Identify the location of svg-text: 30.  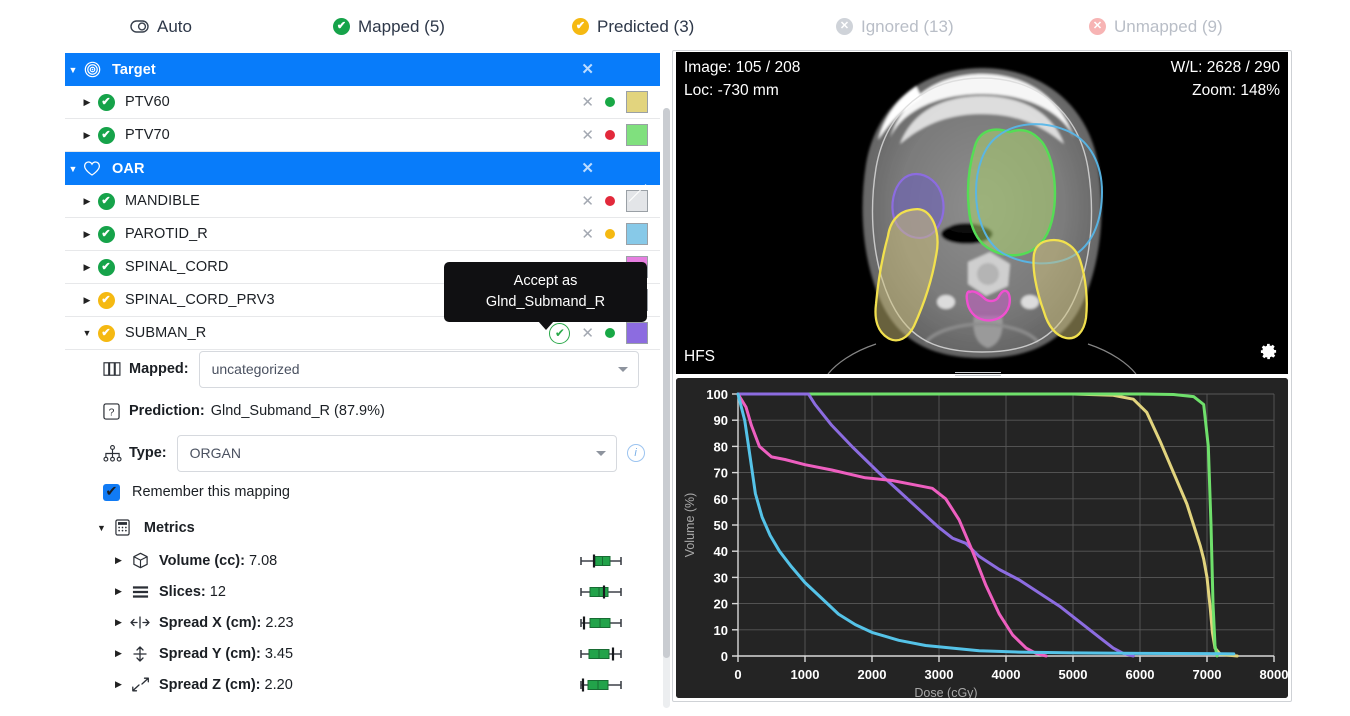
(721, 577).